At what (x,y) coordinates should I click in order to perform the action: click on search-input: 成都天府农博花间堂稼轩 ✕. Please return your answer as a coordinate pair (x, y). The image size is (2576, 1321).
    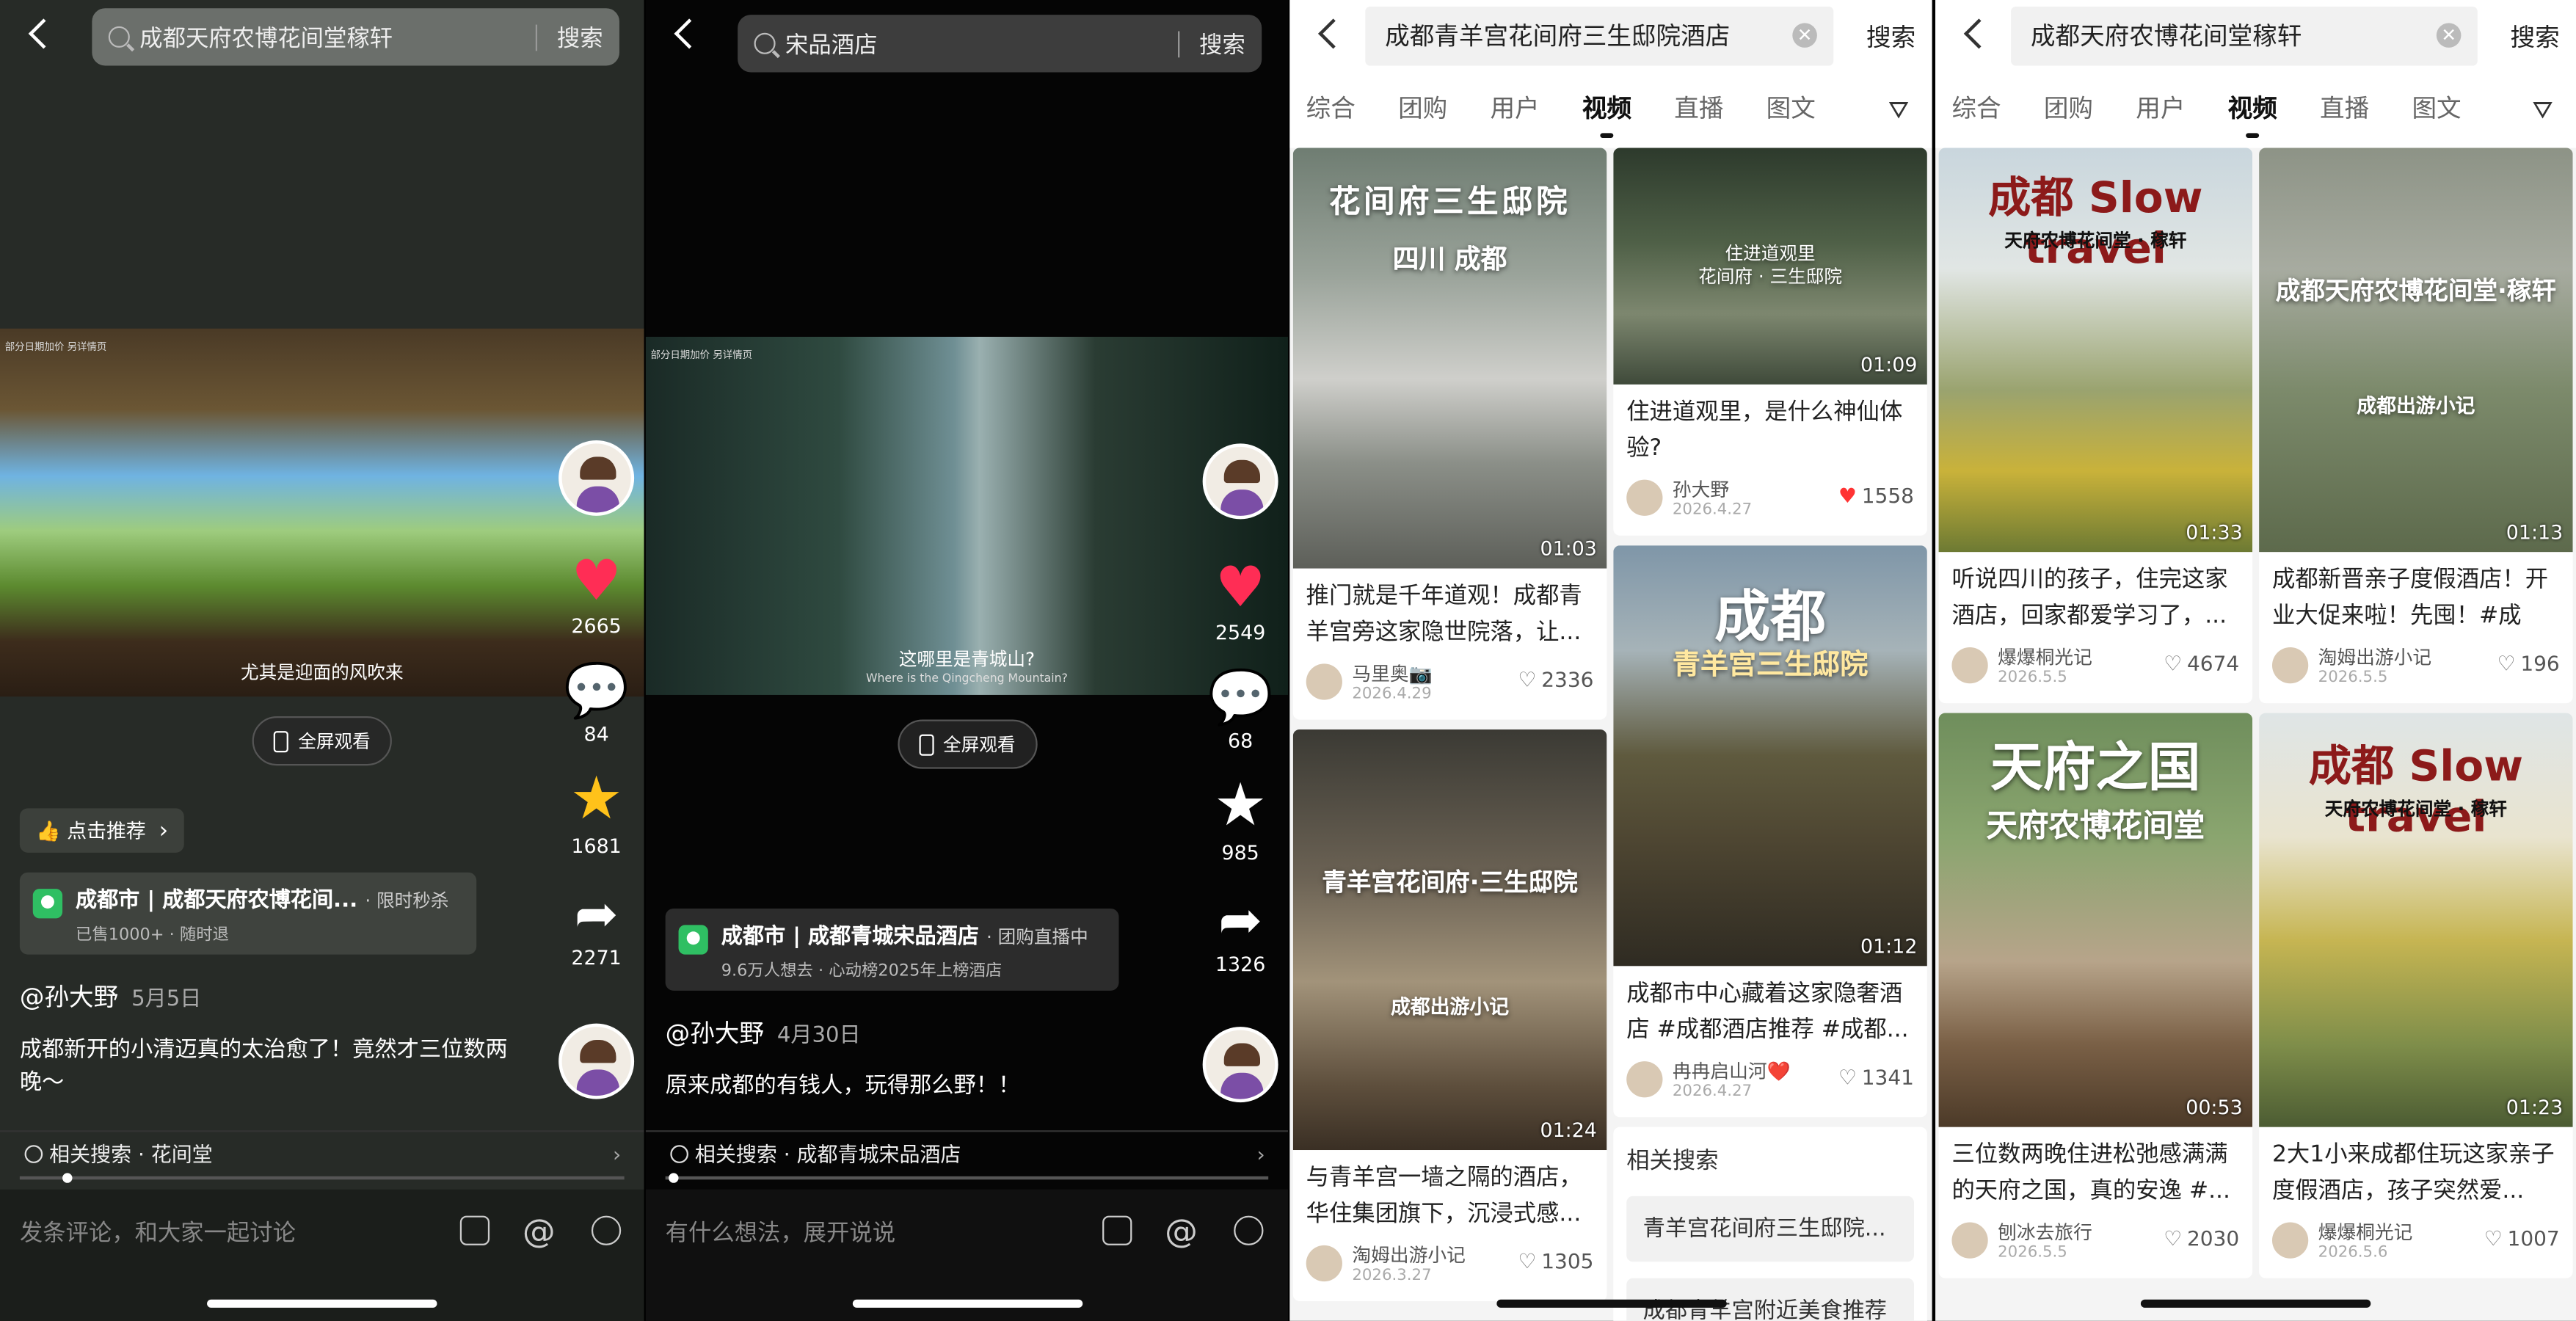
    Looking at the image, I should click on (2244, 36).